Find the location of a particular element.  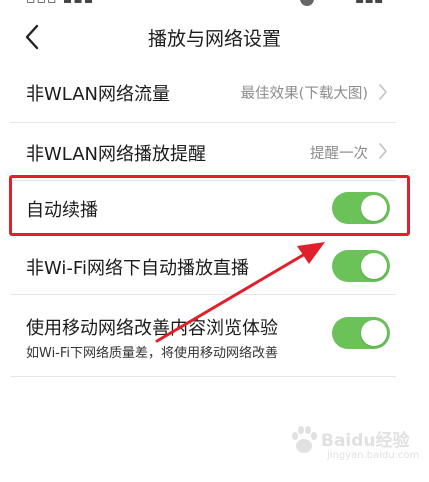

watermark-text: Baidu经验 is located at coordinates (365, 441).